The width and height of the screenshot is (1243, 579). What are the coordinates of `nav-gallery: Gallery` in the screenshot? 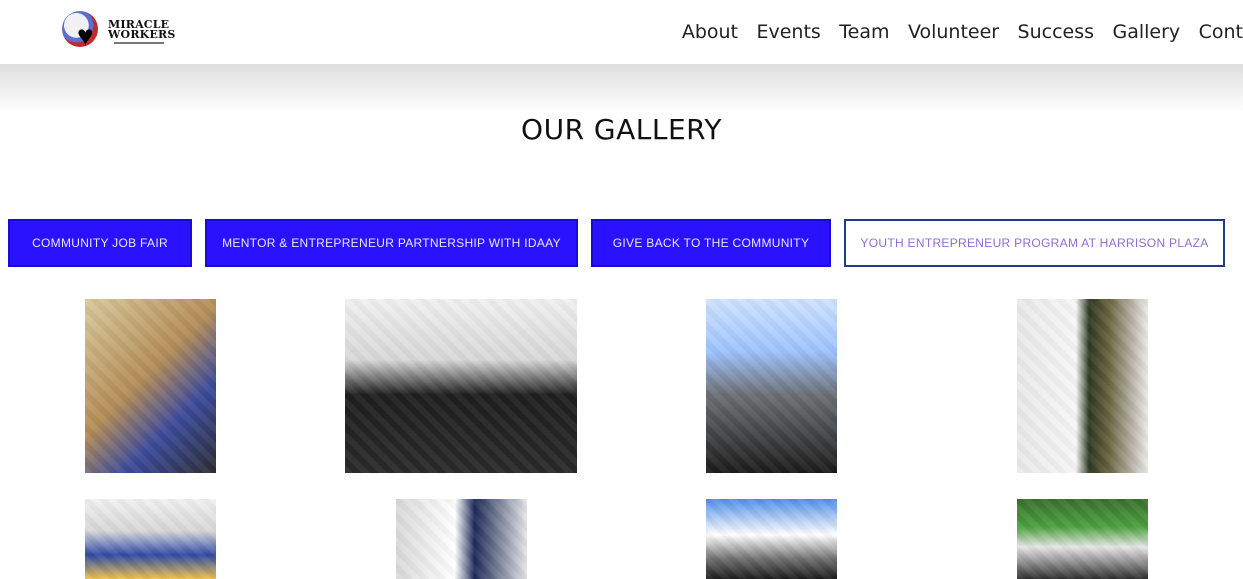 It's located at (1146, 32).